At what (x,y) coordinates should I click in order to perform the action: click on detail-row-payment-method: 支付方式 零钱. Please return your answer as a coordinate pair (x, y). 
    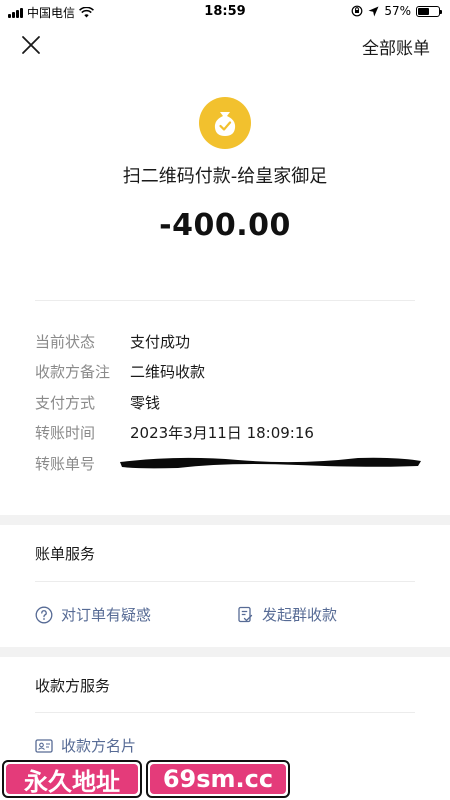
    Looking at the image, I should click on (230, 403).